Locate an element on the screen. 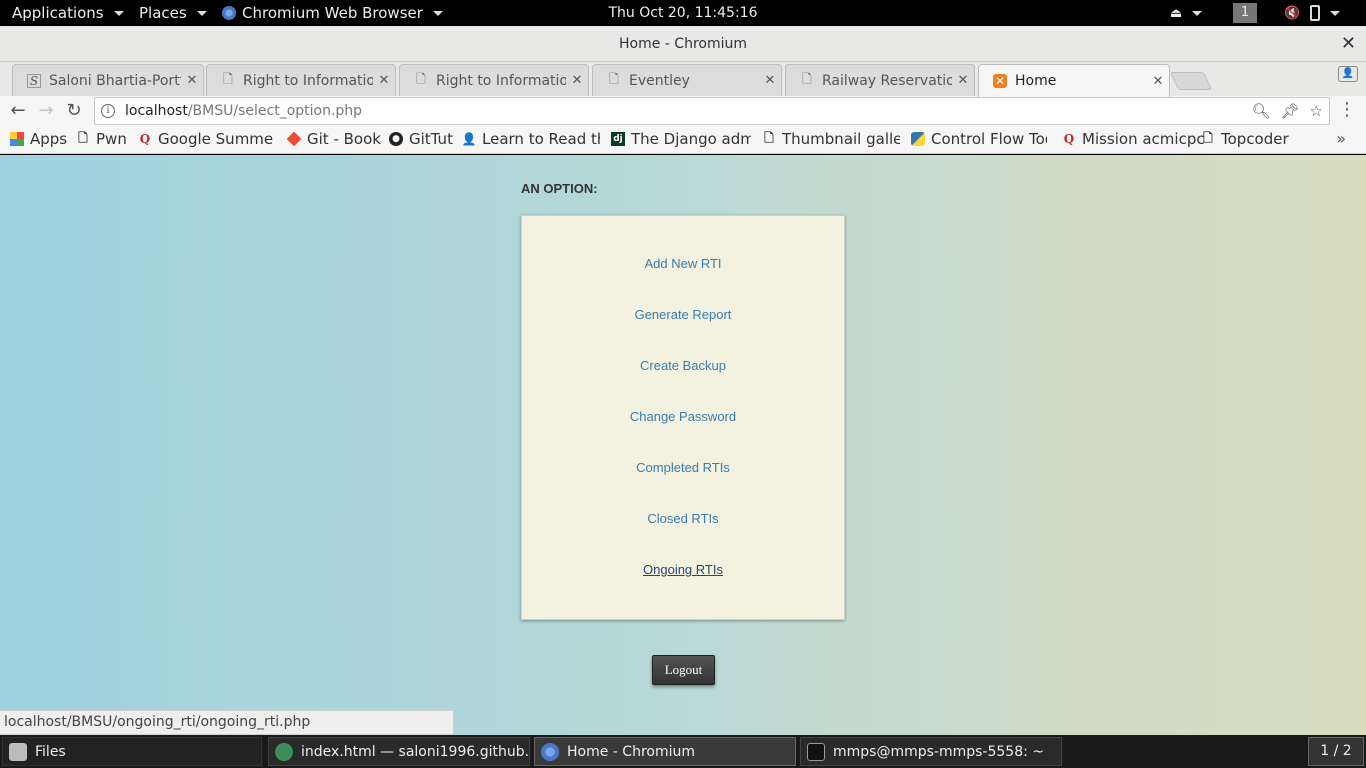 This screenshot has width=1366, height=768. create-backup-link: Create Backup is located at coordinates (683, 365).